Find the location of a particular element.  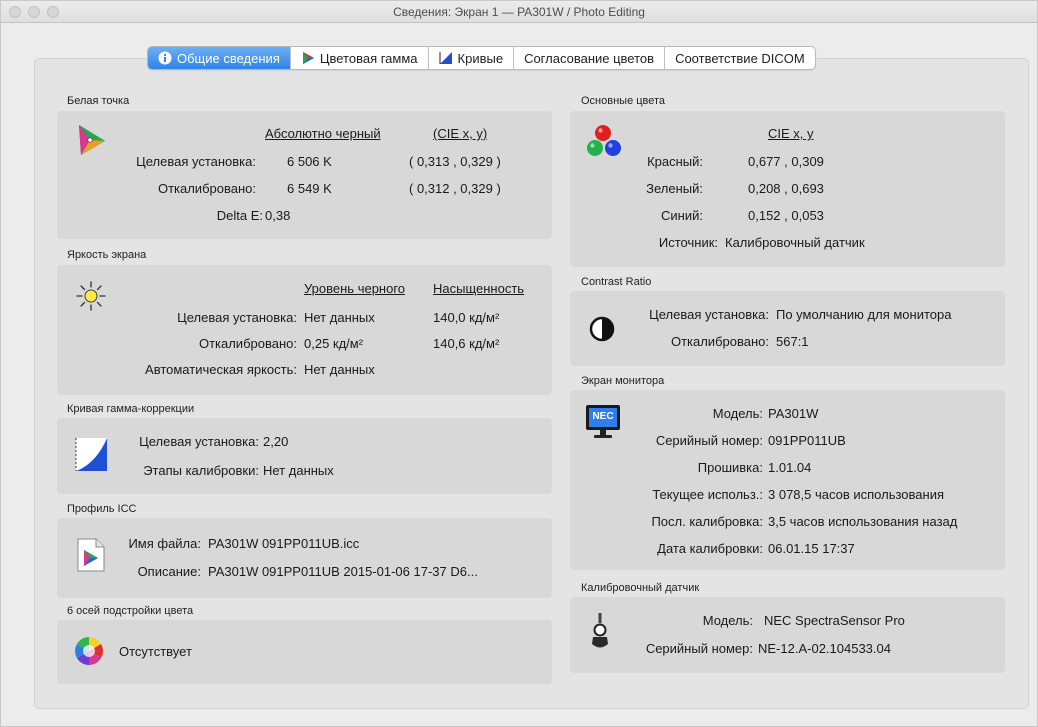

primary-blue-value: 0,152 , 0,053 is located at coordinates (786, 215).